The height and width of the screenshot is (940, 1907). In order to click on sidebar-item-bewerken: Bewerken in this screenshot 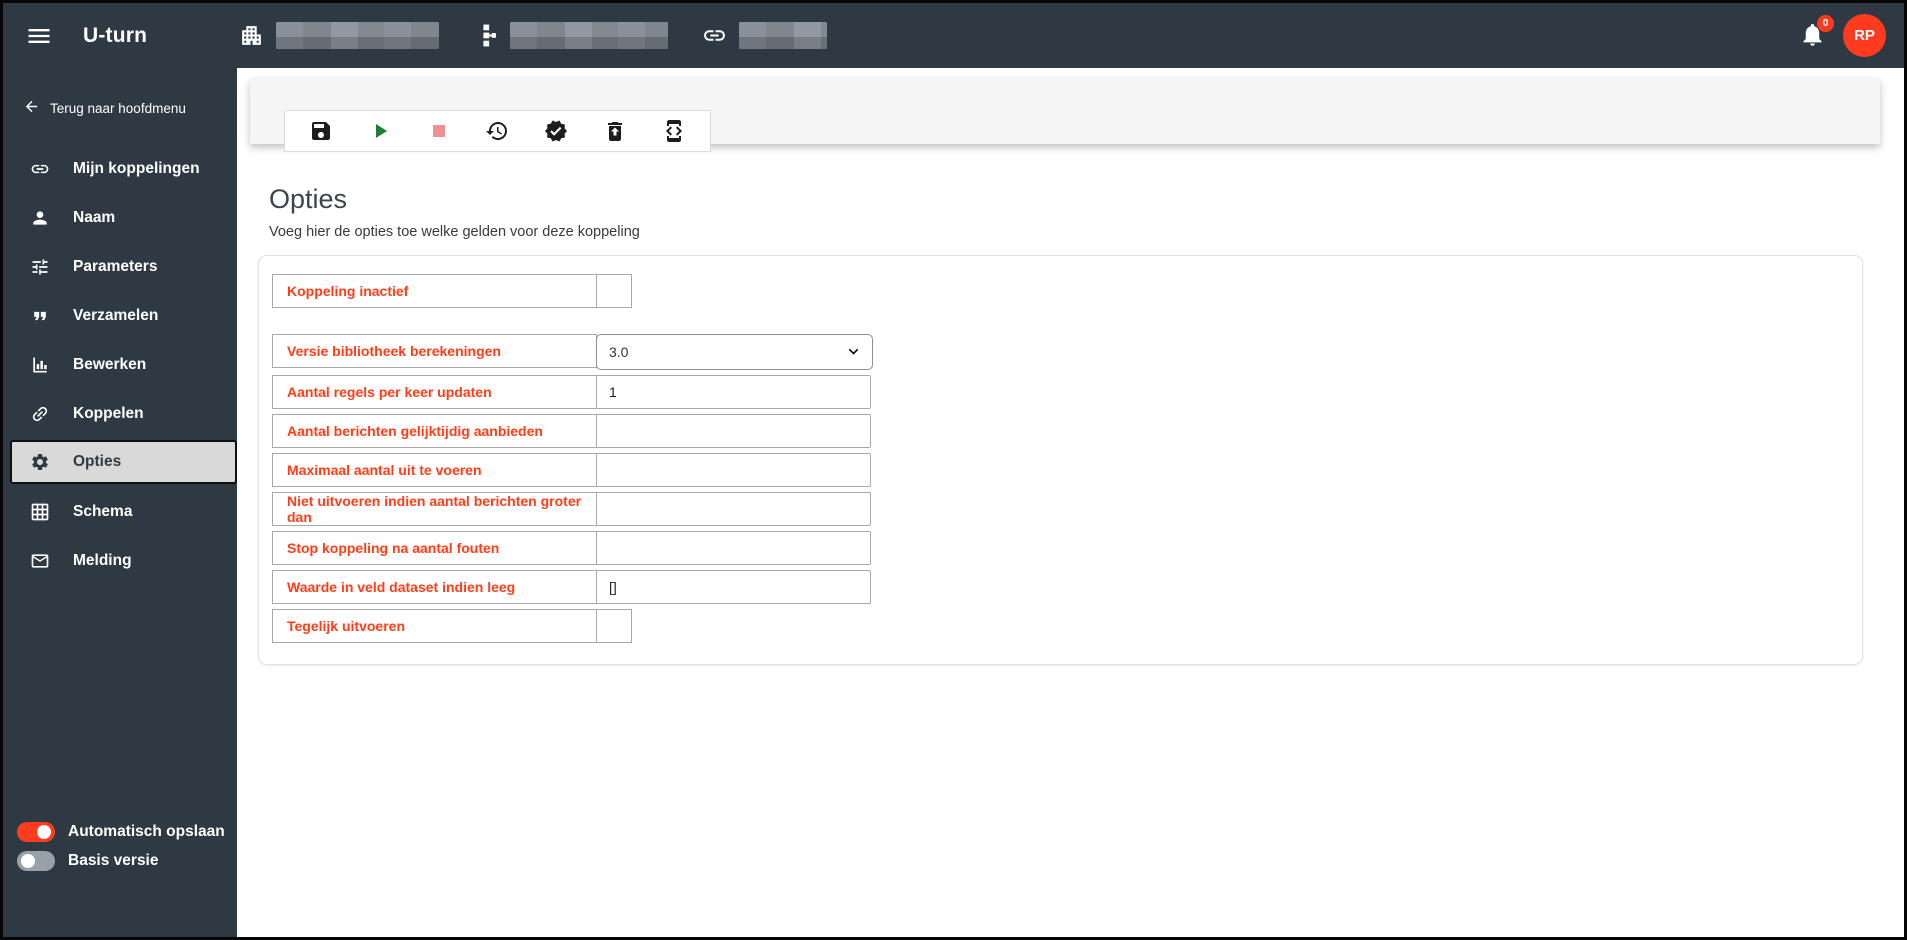, I will do `click(120, 364)`.